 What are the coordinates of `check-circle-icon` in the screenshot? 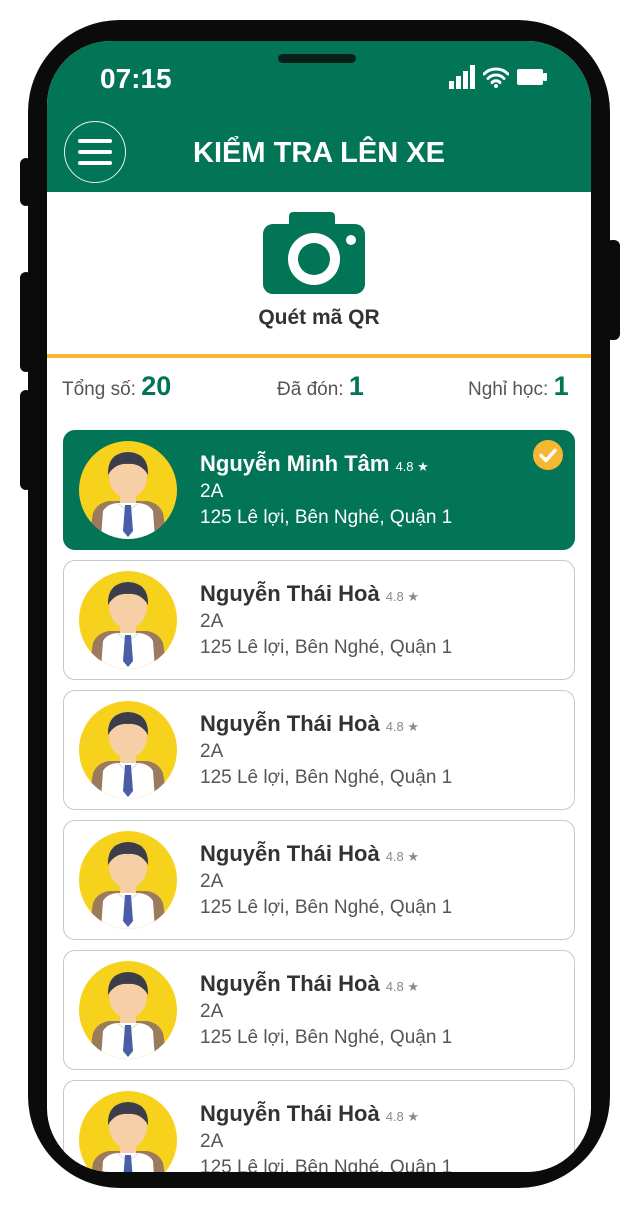 It's located at (548, 455).